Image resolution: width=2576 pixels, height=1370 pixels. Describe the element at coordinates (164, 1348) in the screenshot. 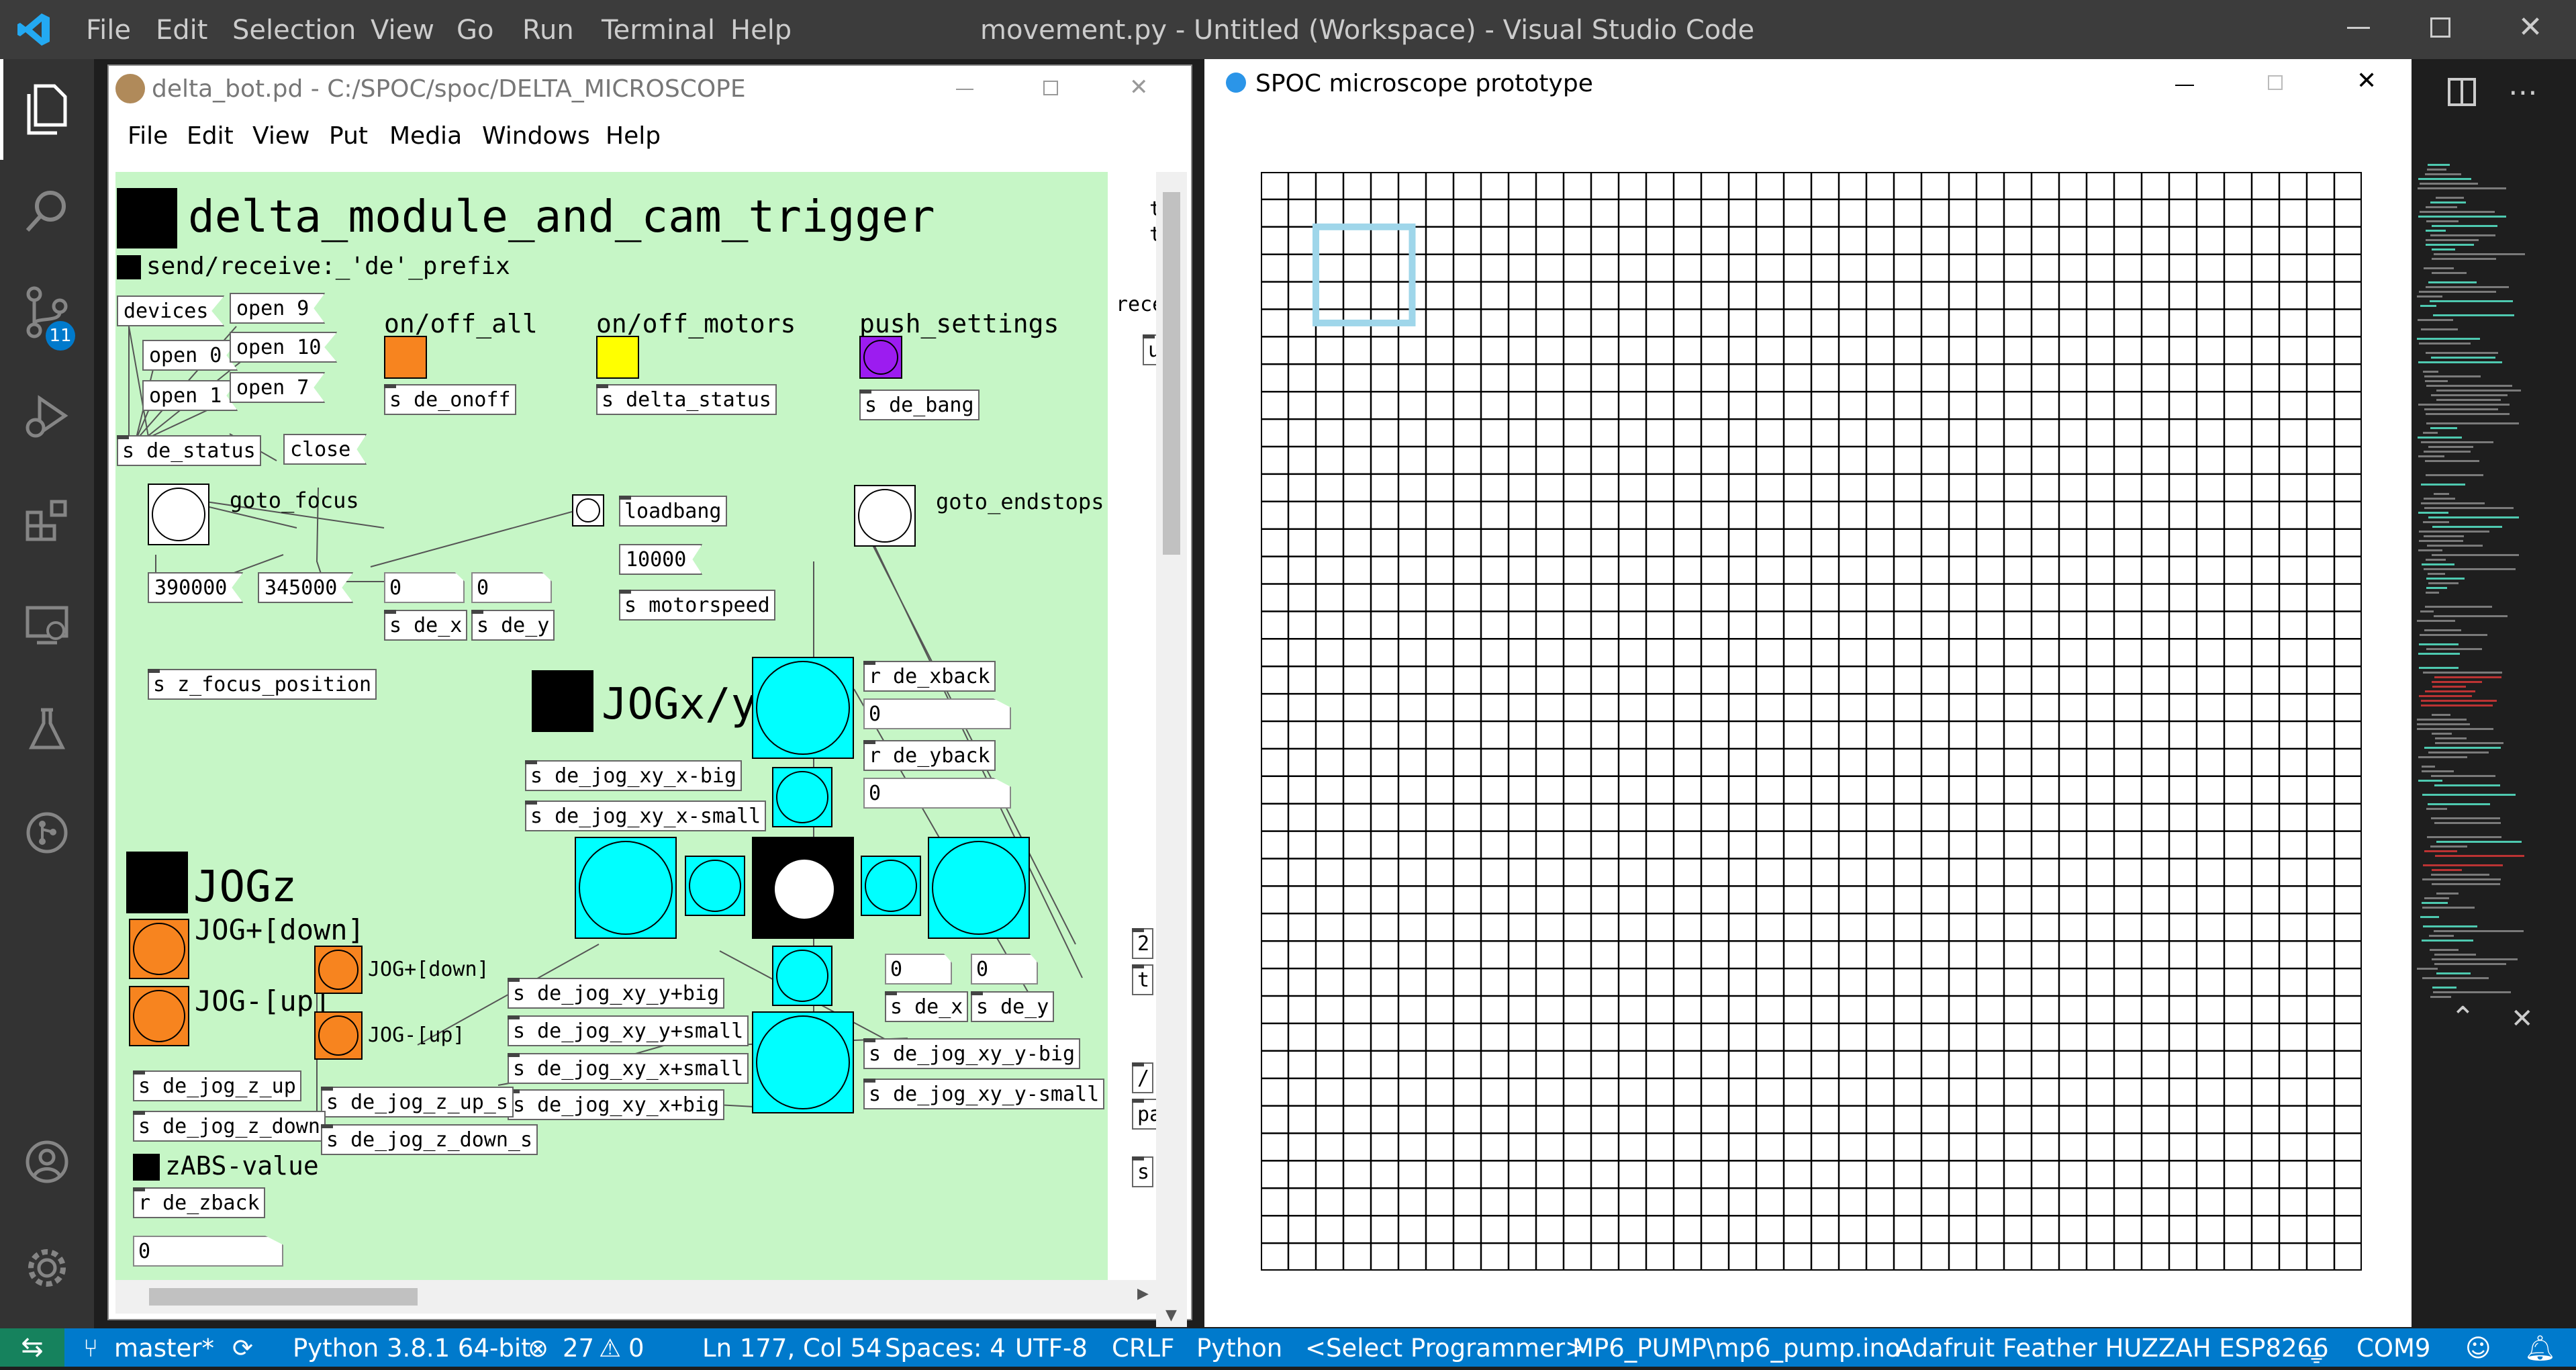

I see `branch-name: master*` at that location.